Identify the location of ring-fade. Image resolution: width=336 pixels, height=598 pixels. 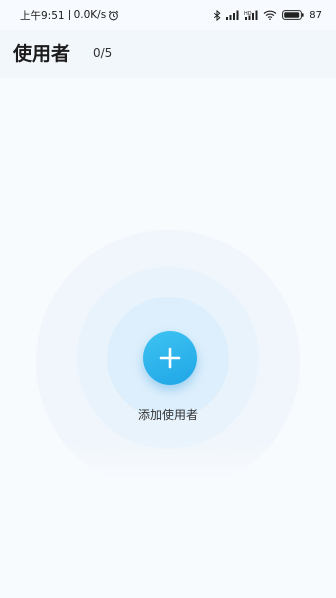
(168, 480).